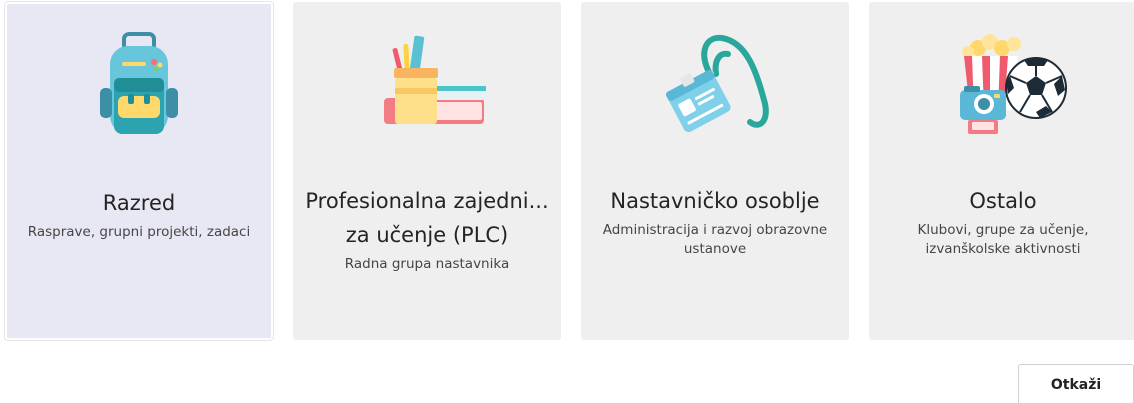 The height and width of the screenshot is (403, 1134). I want to click on card-description-line-2: izvanškolske aktivnosti, so click(1003, 249).